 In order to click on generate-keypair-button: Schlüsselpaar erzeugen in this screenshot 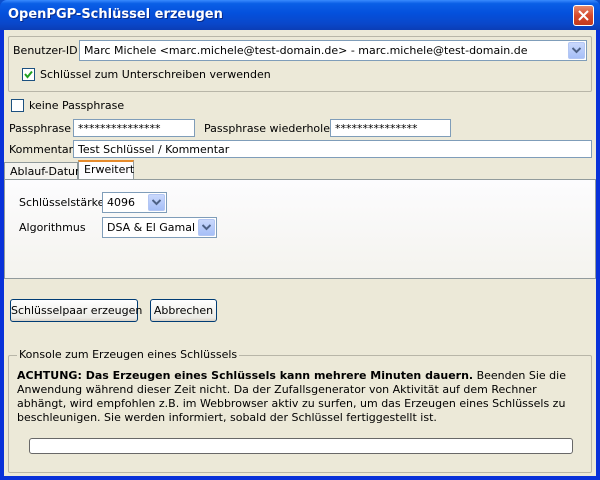, I will do `click(76, 310)`.